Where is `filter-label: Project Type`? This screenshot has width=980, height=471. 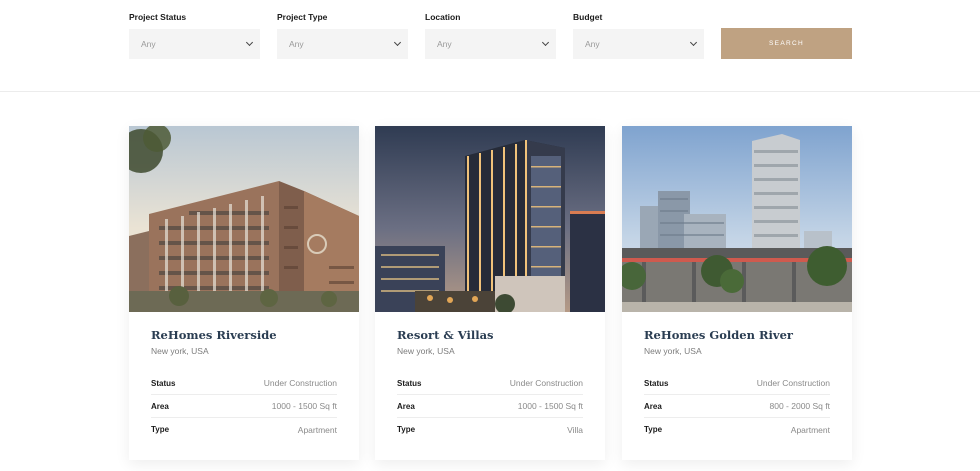 filter-label: Project Type is located at coordinates (302, 17).